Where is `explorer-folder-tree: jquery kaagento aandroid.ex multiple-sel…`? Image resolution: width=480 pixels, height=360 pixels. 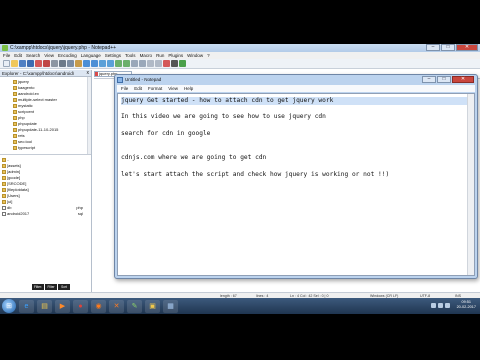 explorer-folder-tree: jquery kaagento aandroid.ex multiple-sel… is located at coordinates (45, 116).